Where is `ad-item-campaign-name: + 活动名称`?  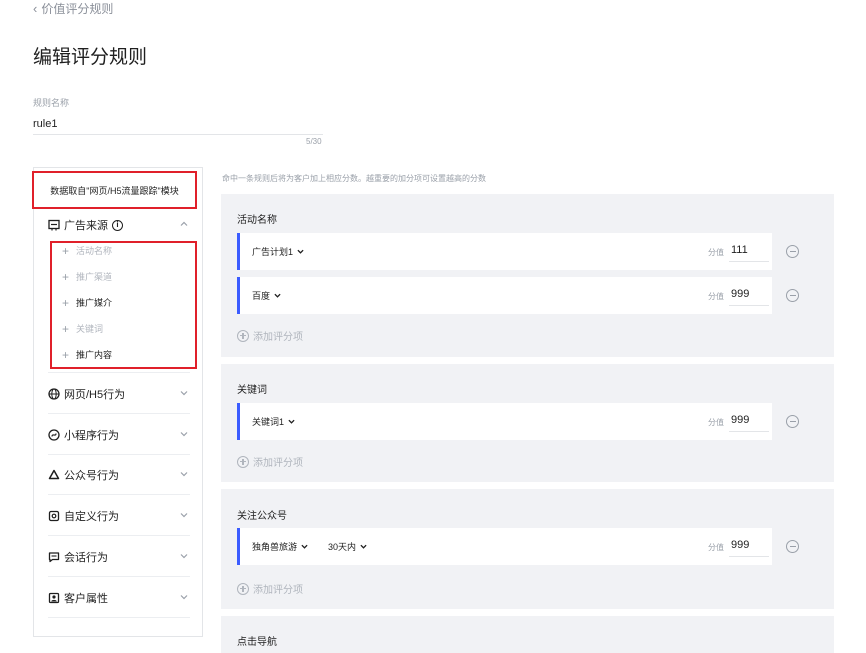
ad-item-campaign-name: + 活动名称 is located at coordinates (87, 250).